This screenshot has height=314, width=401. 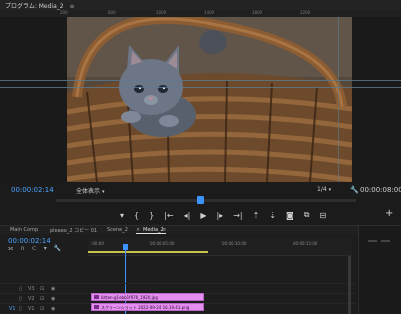 I want to click on timeline-tools: ⟗ ∩ ⊂ ▾ 🔧, so click(x=34, y=249).